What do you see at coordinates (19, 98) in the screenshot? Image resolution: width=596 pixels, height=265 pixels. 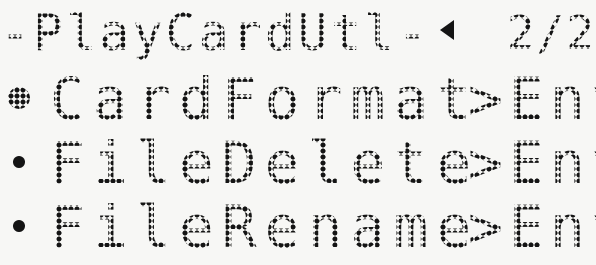 I see `selected-bullet-icon` at bounding box center [19, 98].